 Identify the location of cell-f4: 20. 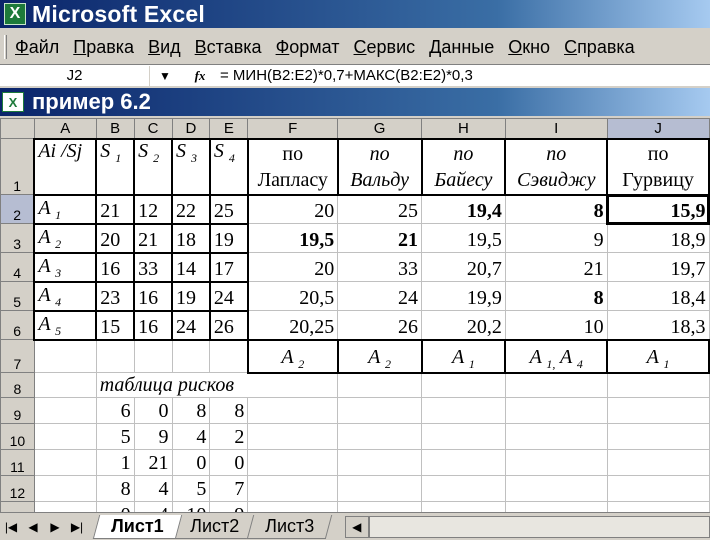
(293, 267).